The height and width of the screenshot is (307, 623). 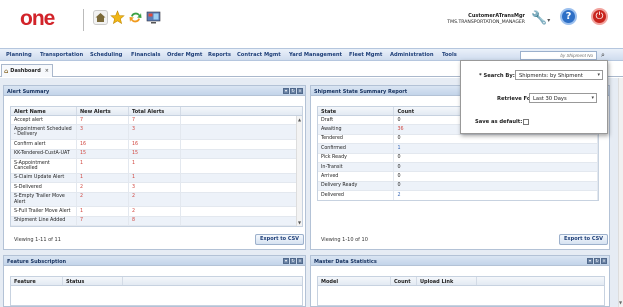 What do you see at coordinates (365, 55) in the screenshot?
I see `nav-fleet-mgmt: Fleet Mgmt` at bounding box center [365, 55].